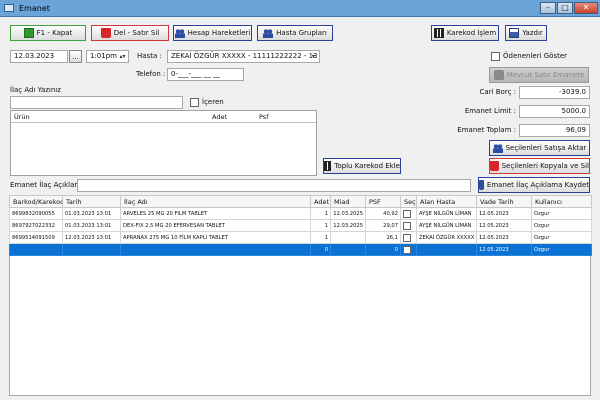 The height and width of the screenshot is (400, 600). Describe the element at coordinates (537, 185) in the screenshot. I see `save-note-label: Emanet İlaç Açıklama Kaydet` at that location.